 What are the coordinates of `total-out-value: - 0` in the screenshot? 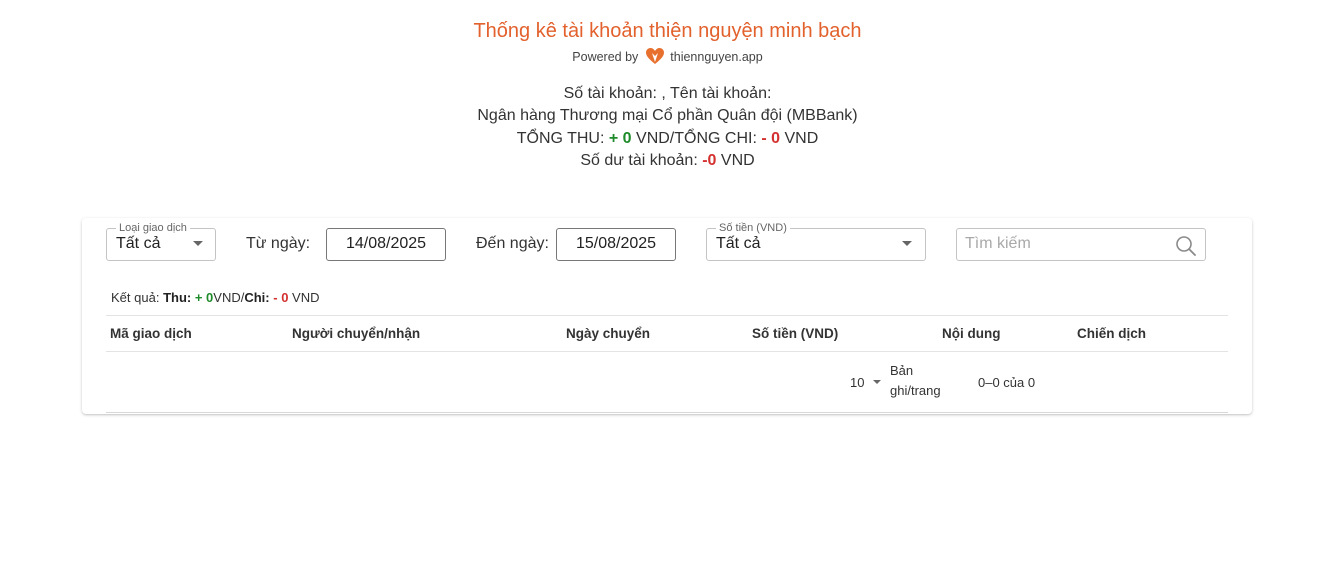 It's located at (771, 138).